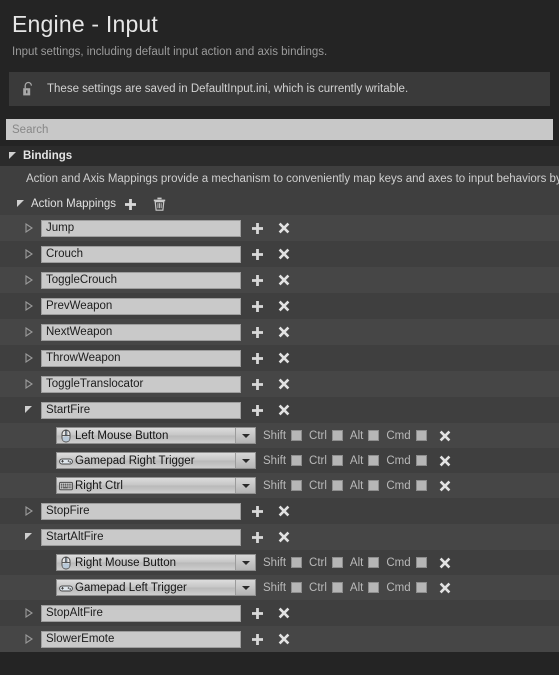 The image size is (559, 675). Describe the element at coordinates (122, 435) in the screenshot. I see `key-name-label: Left Mouse Button` at that location.